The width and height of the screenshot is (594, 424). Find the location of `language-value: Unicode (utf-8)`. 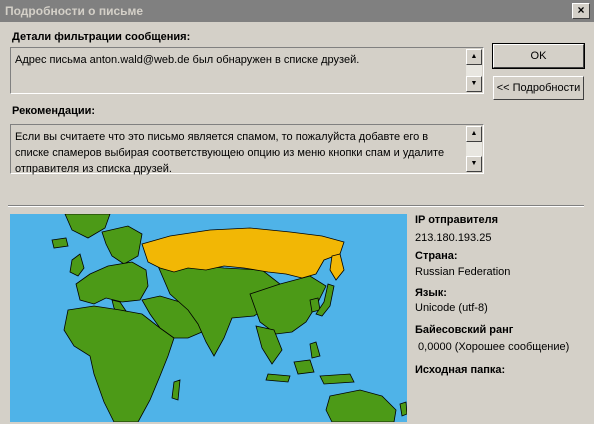

language-value: Unicode (utf-8) is located at coordinates (451, 308).